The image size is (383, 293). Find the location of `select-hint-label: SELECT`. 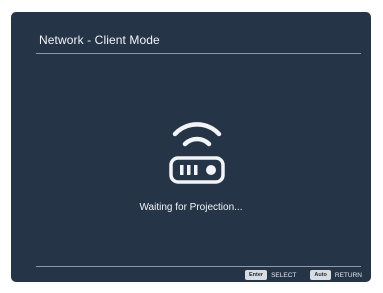

select-hint-label: SELECT is located at coordinates (284, 275).